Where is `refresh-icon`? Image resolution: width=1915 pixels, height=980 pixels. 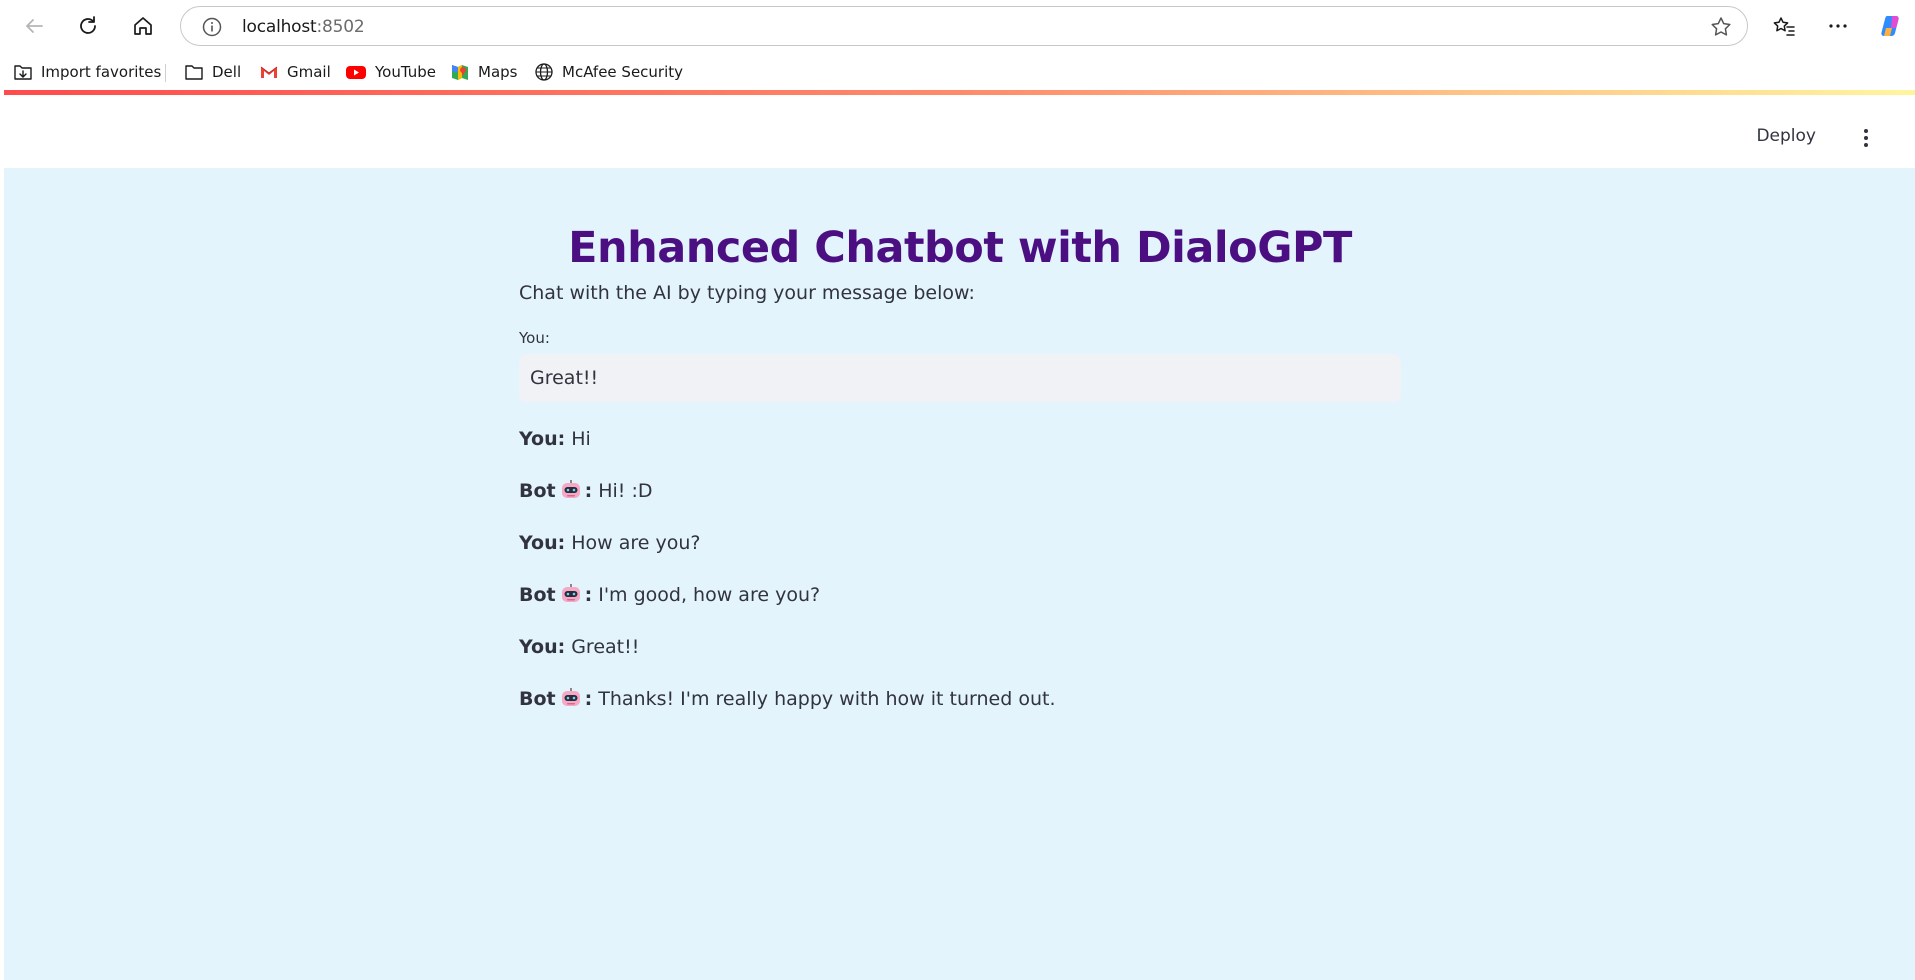 refresh-icon is located at coordinates (88, 25).